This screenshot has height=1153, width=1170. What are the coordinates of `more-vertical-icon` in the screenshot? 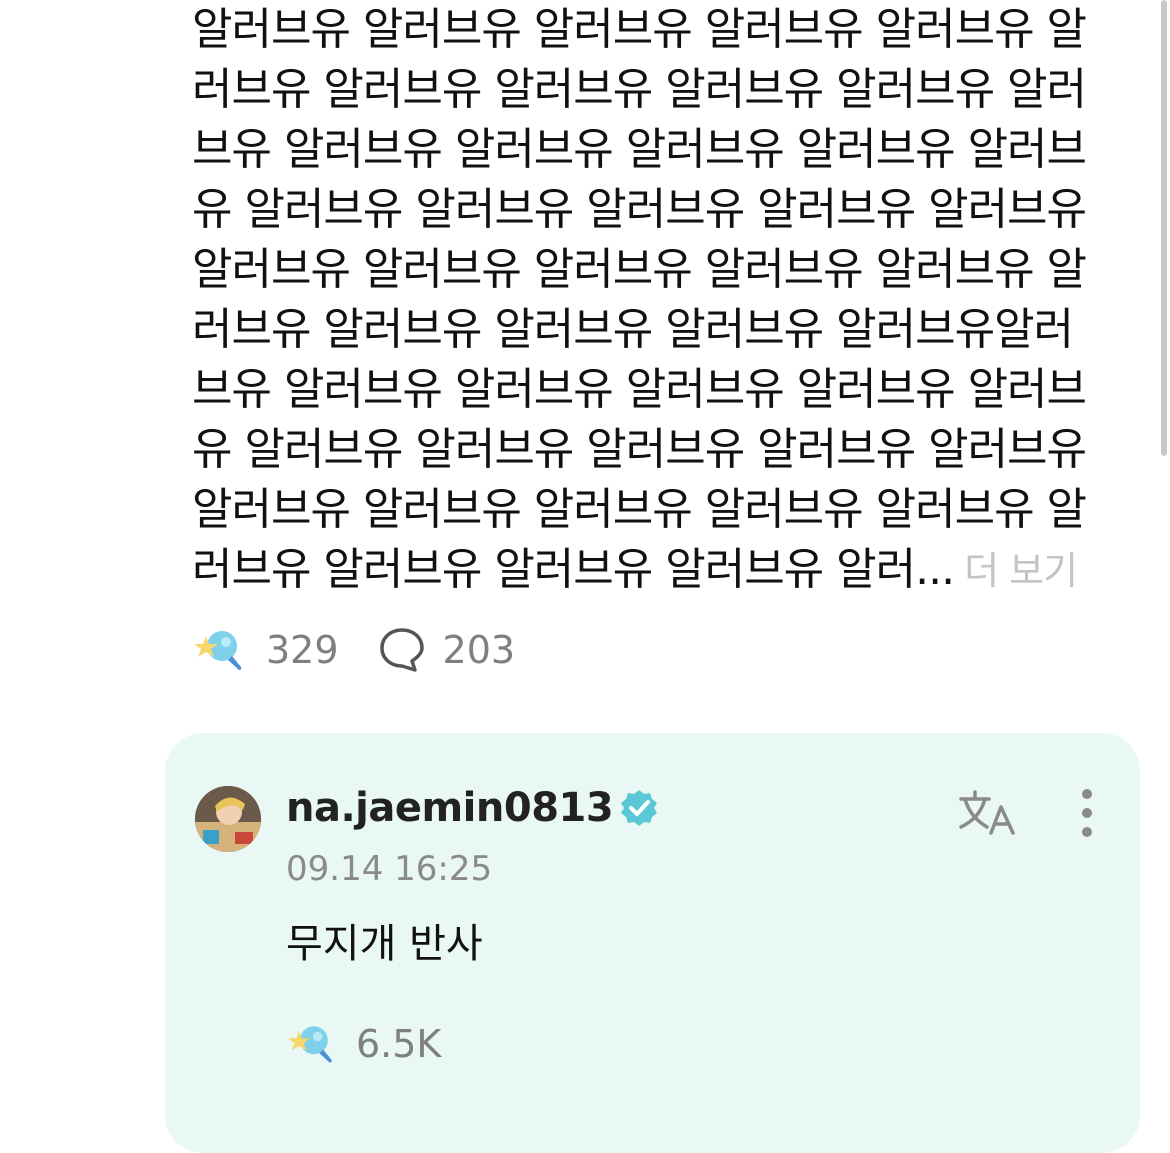 It's located at (1087, 817).